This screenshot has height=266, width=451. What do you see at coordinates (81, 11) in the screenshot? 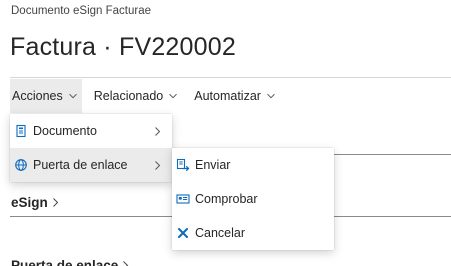
I see `page-caption: Documento eSign Facturae` at bounding box center [81, 11].